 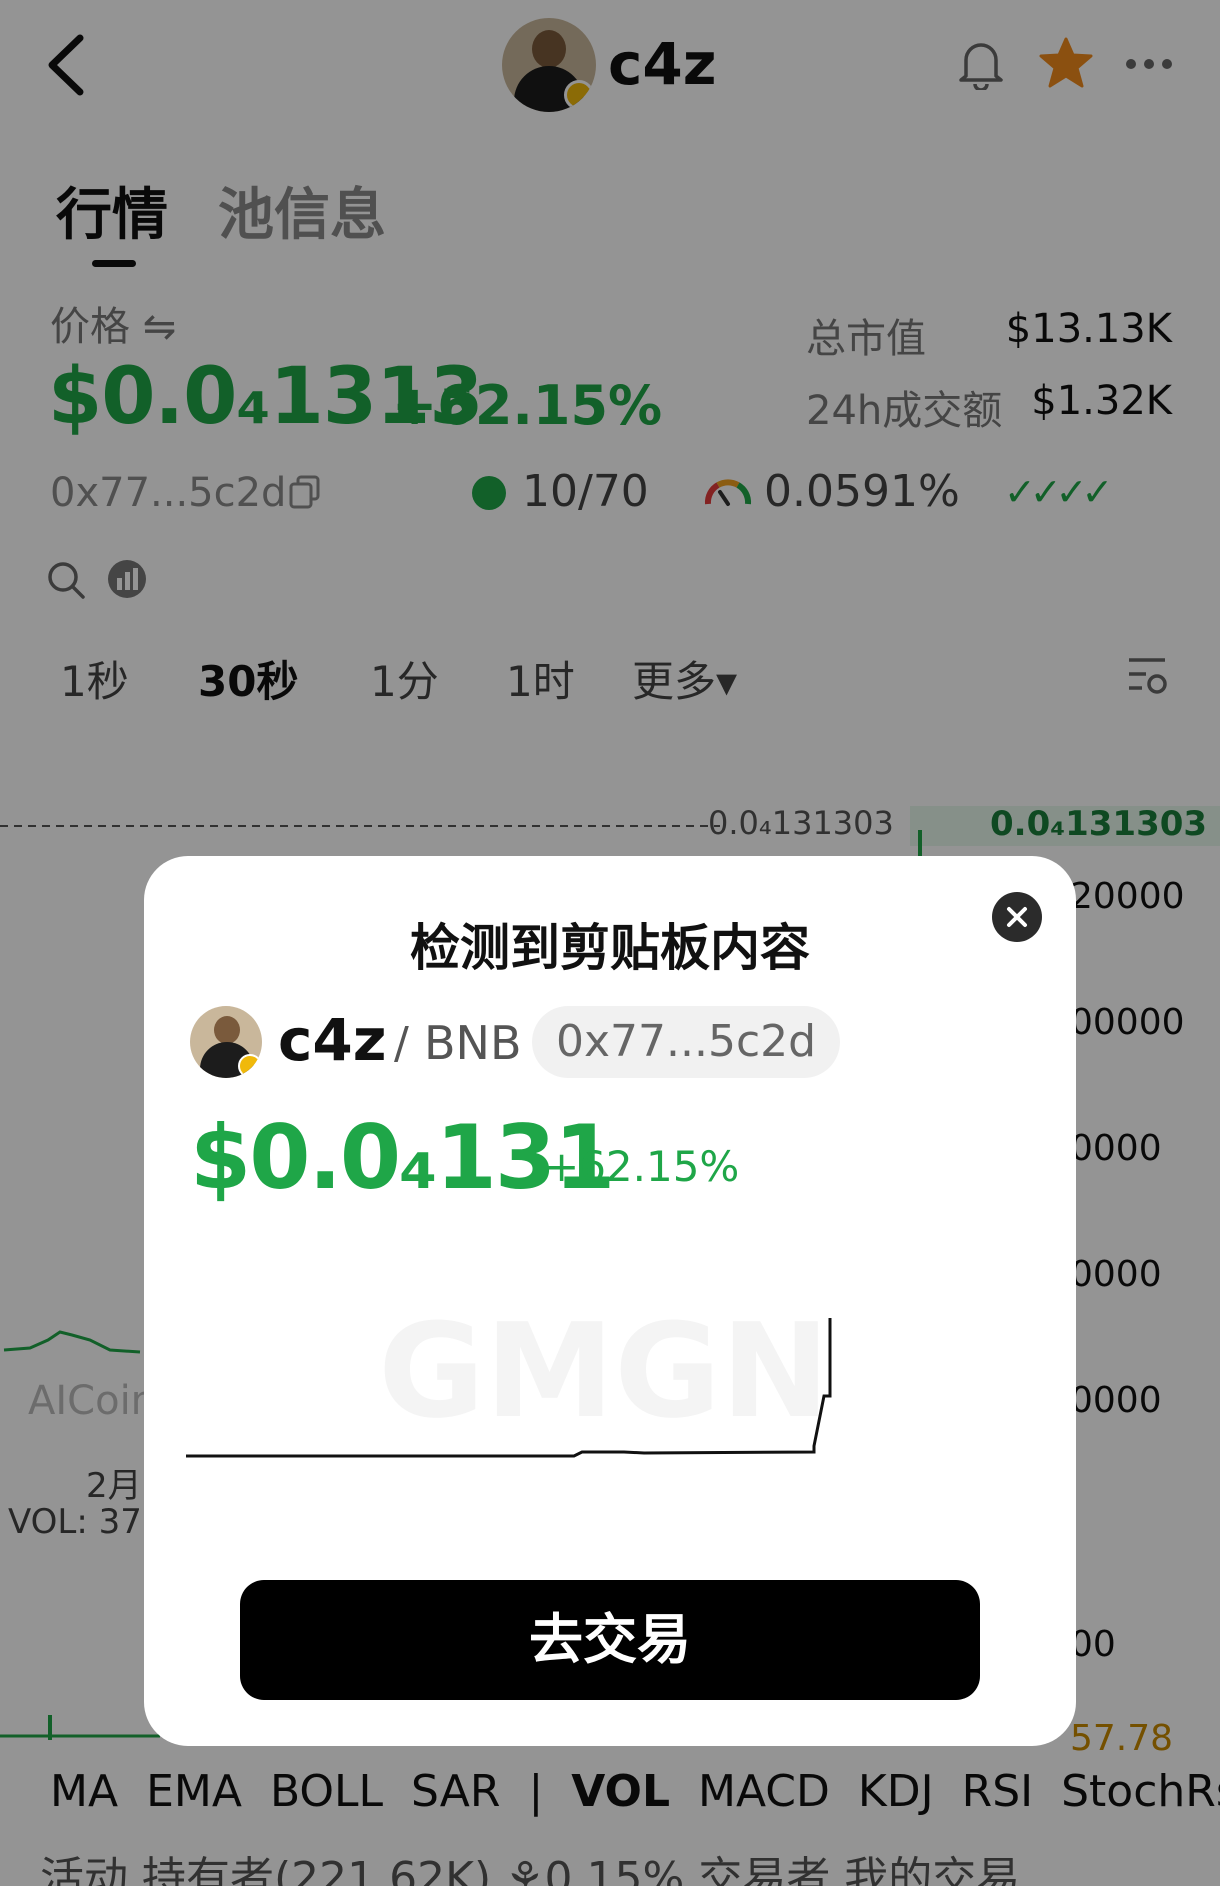 What do you see at coordinates (250, 1066) in the screenshot?
I see `bnb-badge-icon` at bounding box center [250, 1066].